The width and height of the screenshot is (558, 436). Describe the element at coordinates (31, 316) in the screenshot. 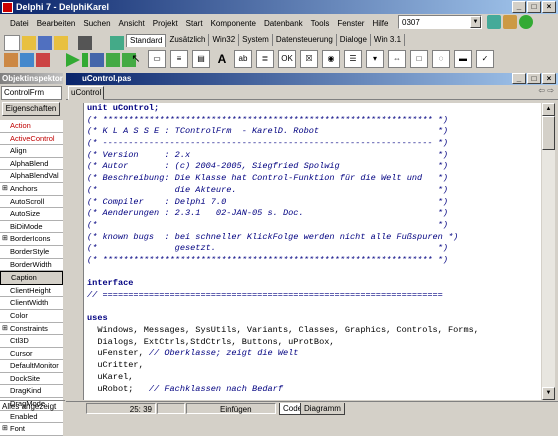

I see `property-row: Color` at that location.